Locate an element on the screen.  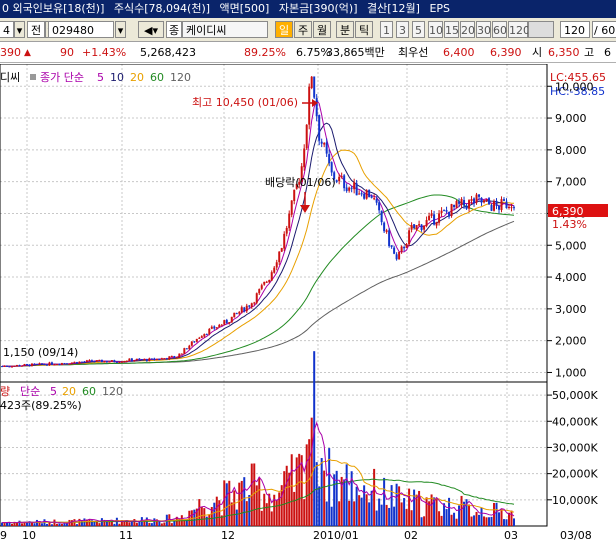
minute-120: 120 is located at coordinates (519, 29).